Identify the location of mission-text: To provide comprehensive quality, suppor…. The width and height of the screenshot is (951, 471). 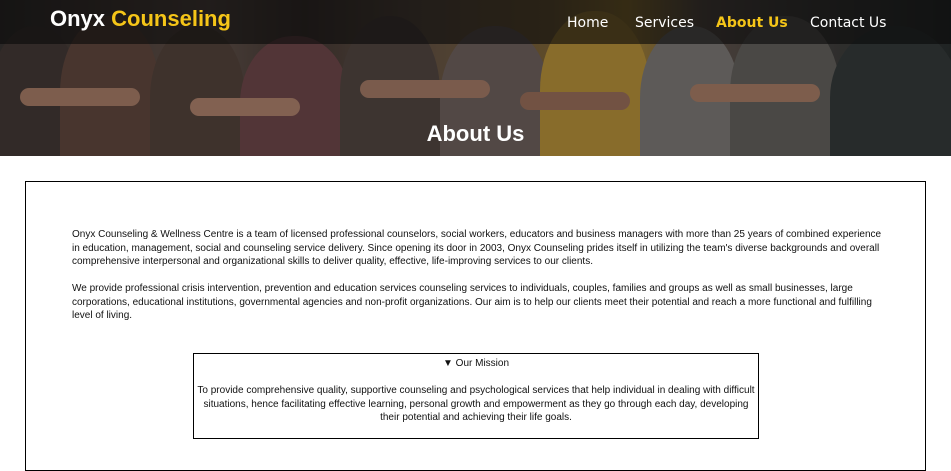
(476, 404).